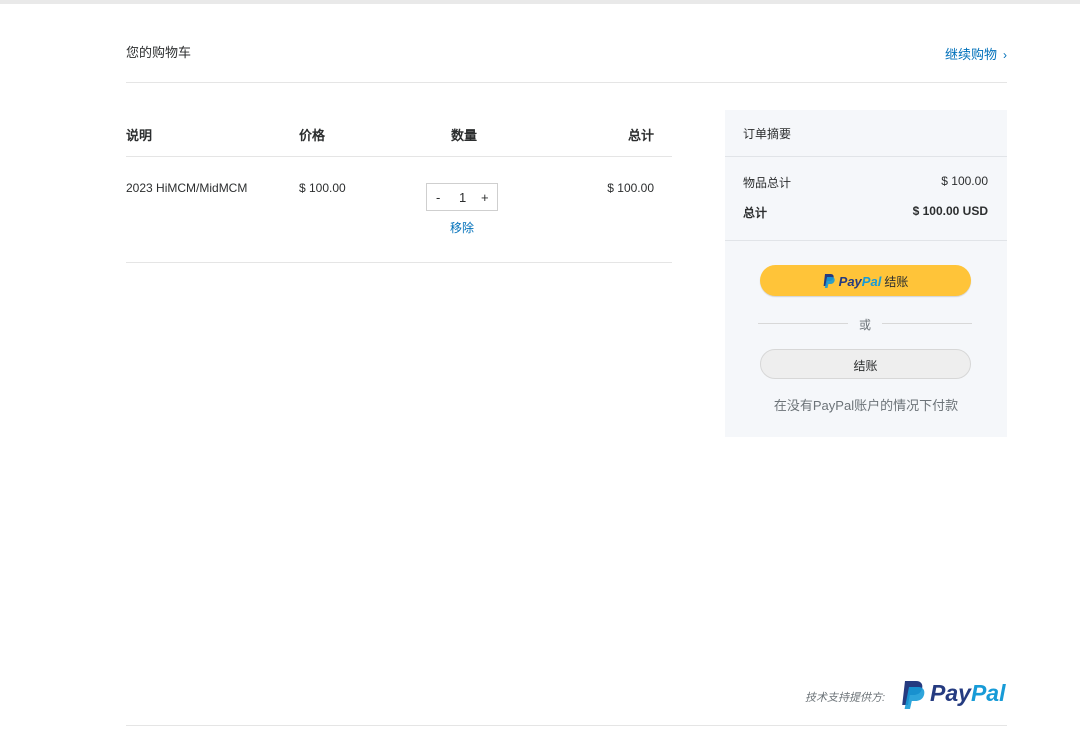 The height and width of the screenshot is (739, 1080). I want to click on items-total-label: 物品总计, so click(767, 183).